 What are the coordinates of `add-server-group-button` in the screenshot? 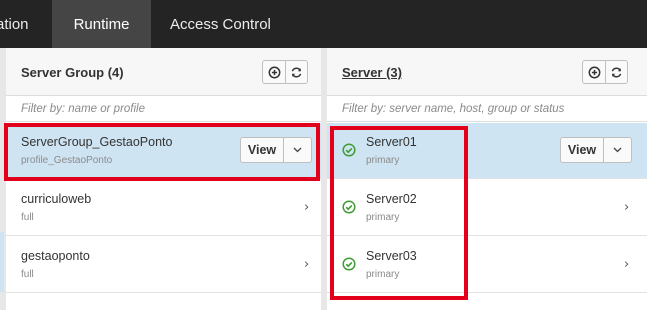 It's located at (274, 72).